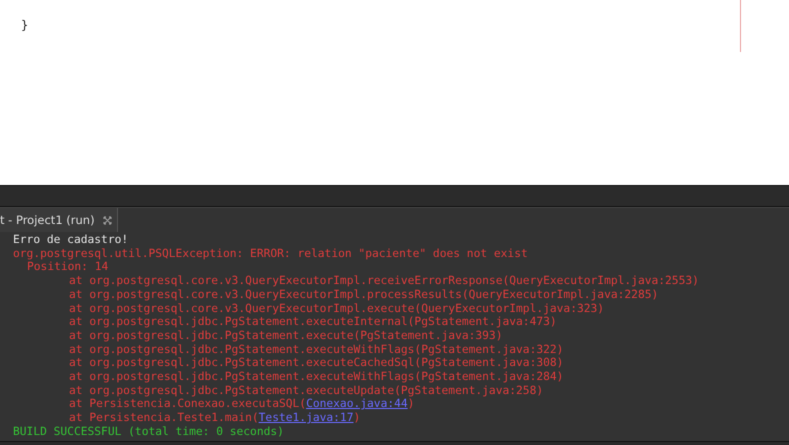 This screenshot has height=445, width=789. Describe the element at coordinates (306, 391) in the screenshot. I see `output-line: at org.postgresql.jdbc.PgStatement.executeUpdate(PgStatement.java:258)` at that location.